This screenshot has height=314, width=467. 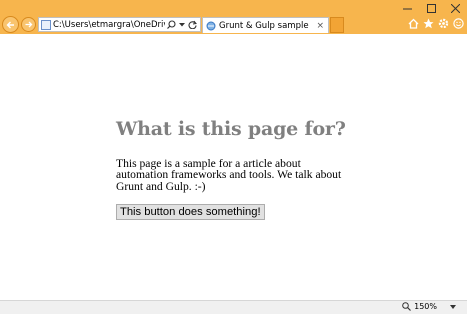 What do you see at coordinates (337, 25) in the screenshot?
I see `new-tab-button` at bounding box center [337, 25].